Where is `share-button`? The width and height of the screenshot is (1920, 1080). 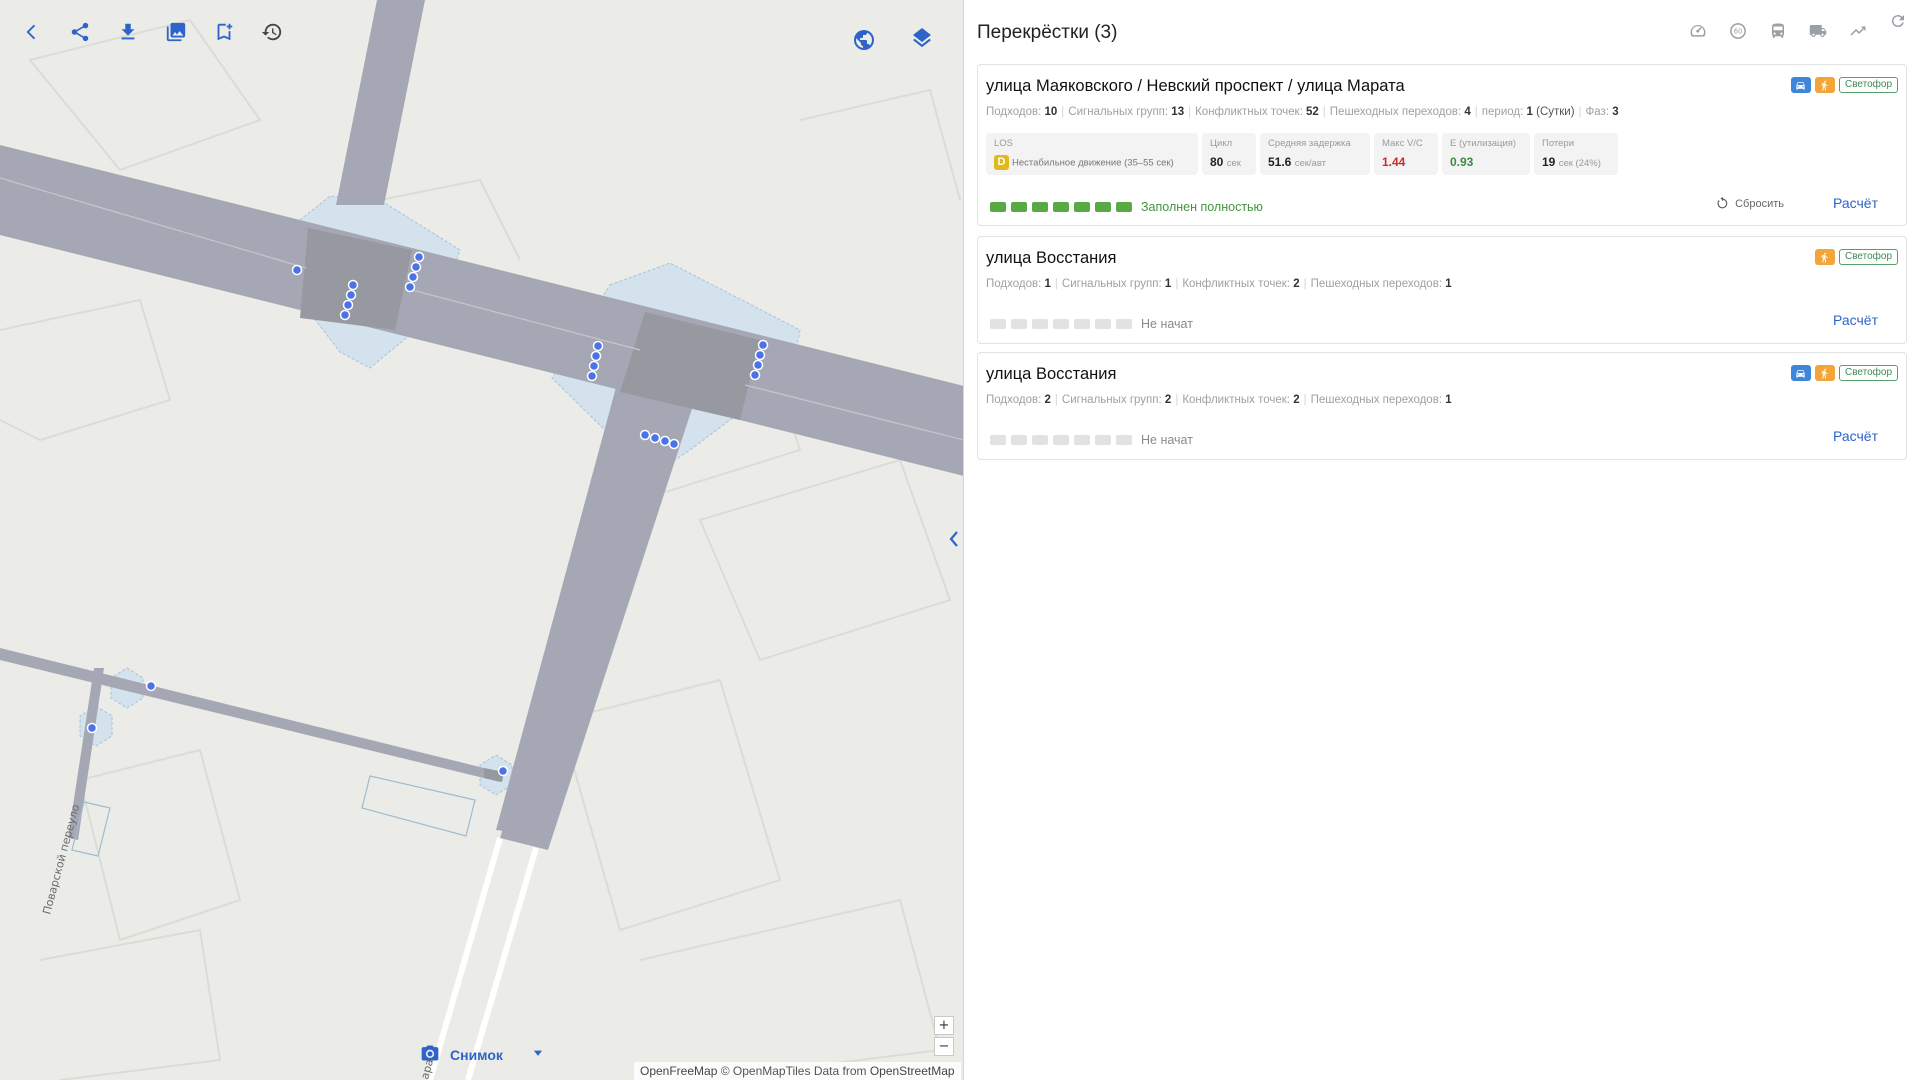 share-button is located at coordinates (80, 32).